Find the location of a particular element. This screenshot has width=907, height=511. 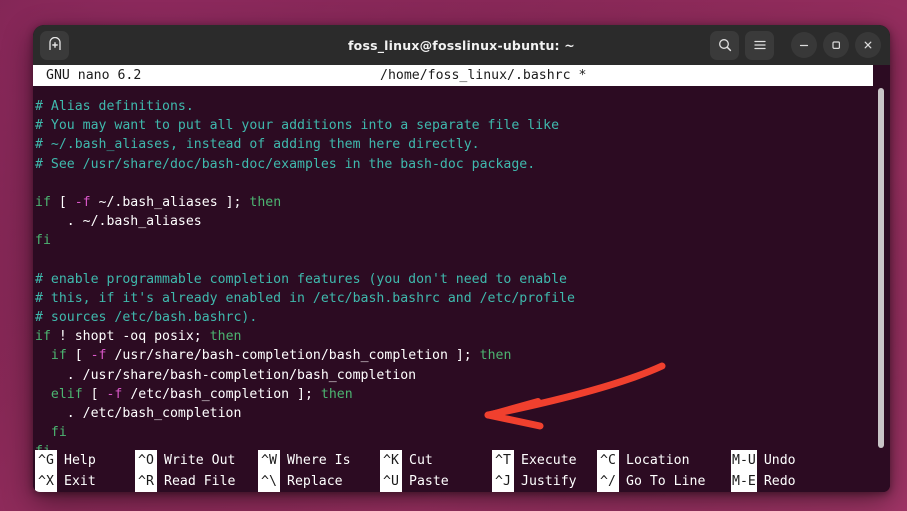

shortcut-column: M-U Undo M-E Redo is located at coordinates (763, 471).